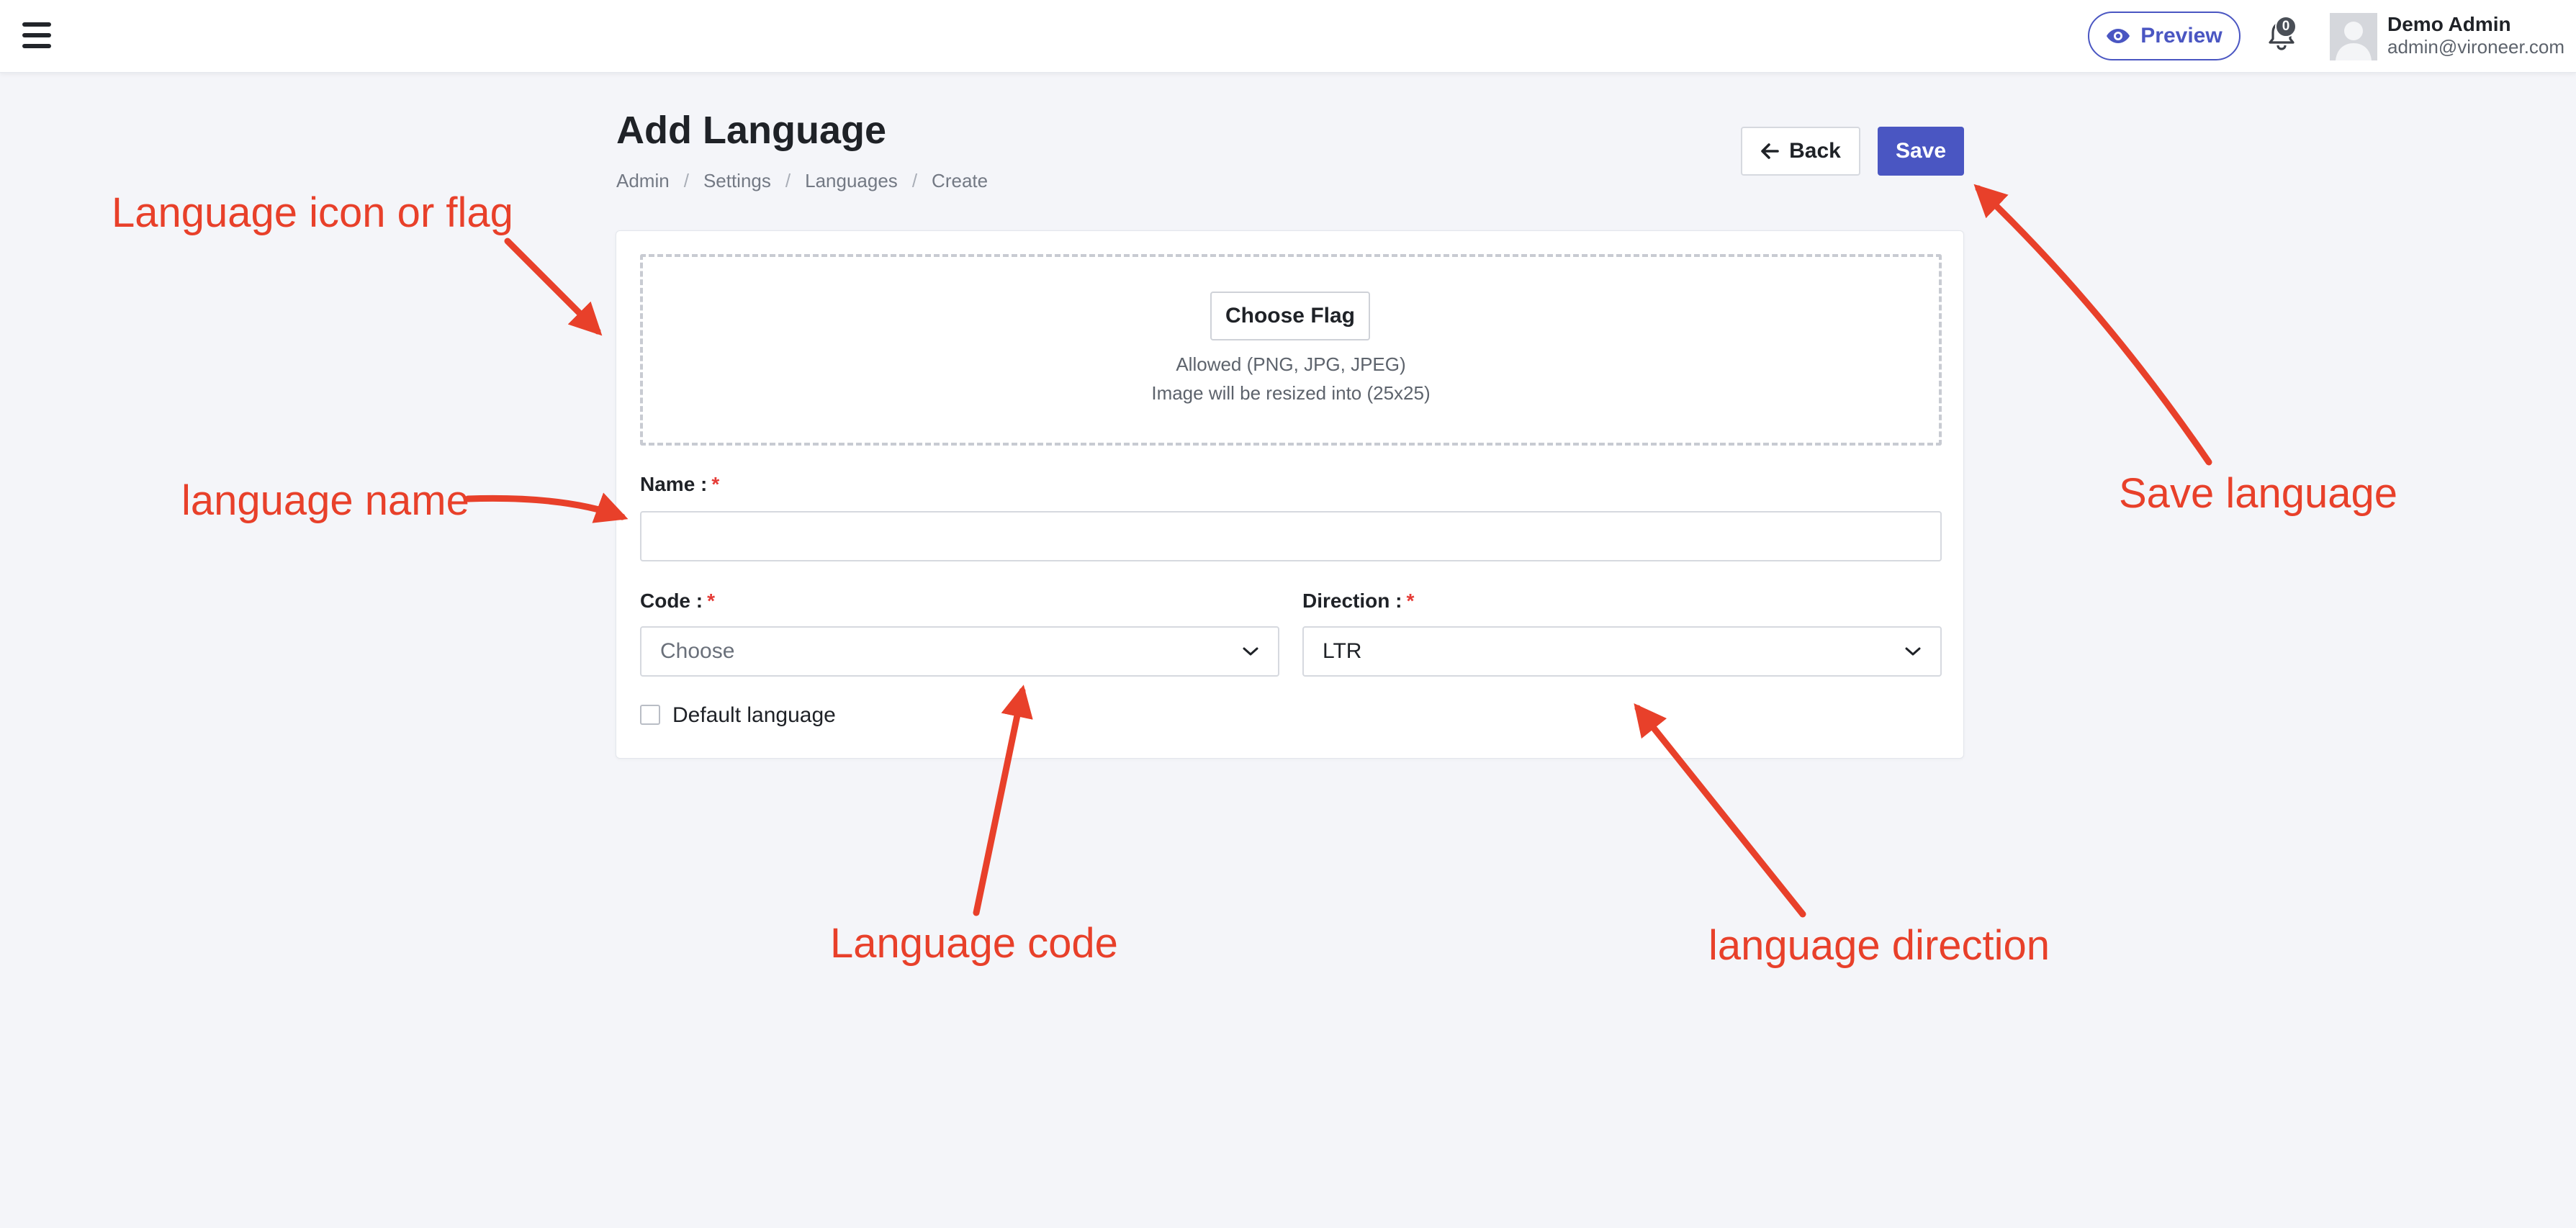 This screenshot has width=2576, height=1228. What do you see at coordinates (754, 715) in the screenshot?
I see `default-language-label: Default language` at bounding box center [754, 715].